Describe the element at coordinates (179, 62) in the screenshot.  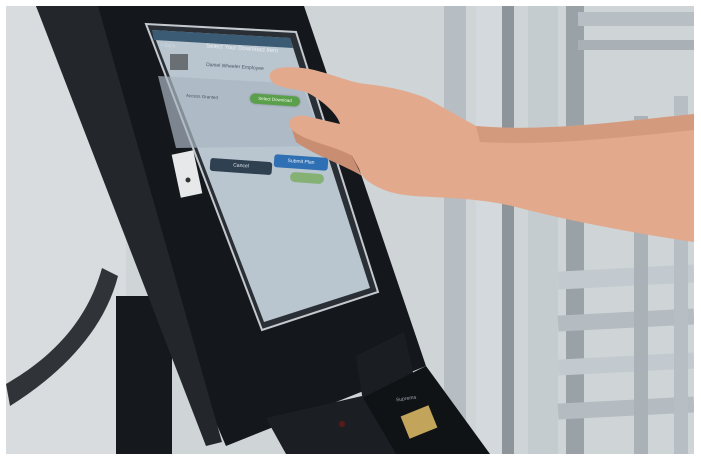
I see `avatar` at that location.